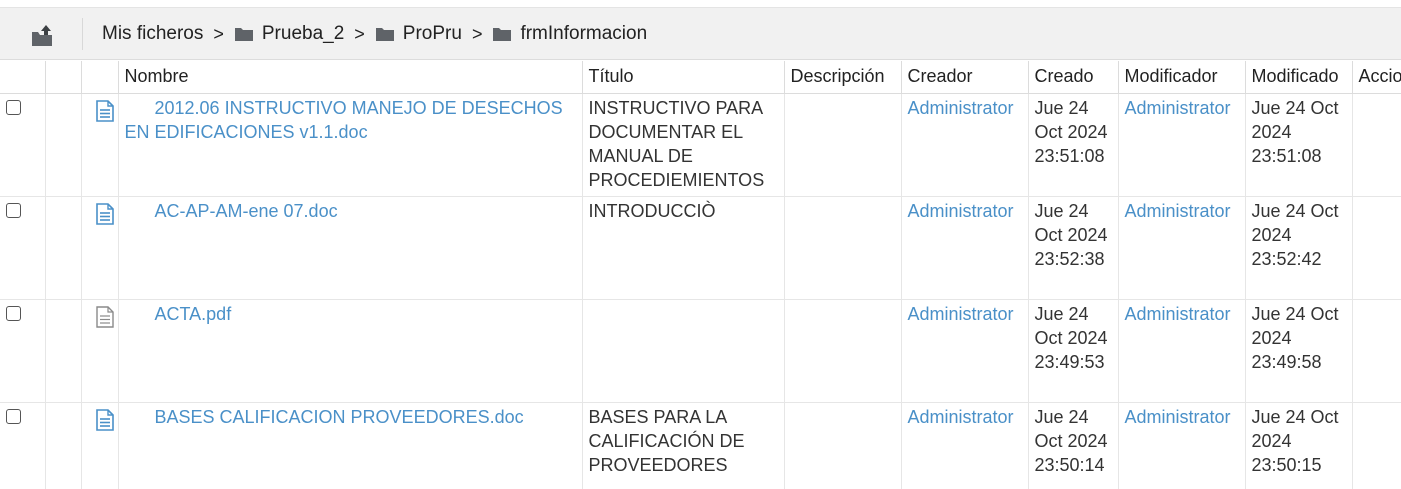 Image resolution: width=1401 pixels, height=489 pixels. What do you see at coordinates (82, 34) in the screenshot?
I see `toolbar-separator` at bounding box center [82, 34].